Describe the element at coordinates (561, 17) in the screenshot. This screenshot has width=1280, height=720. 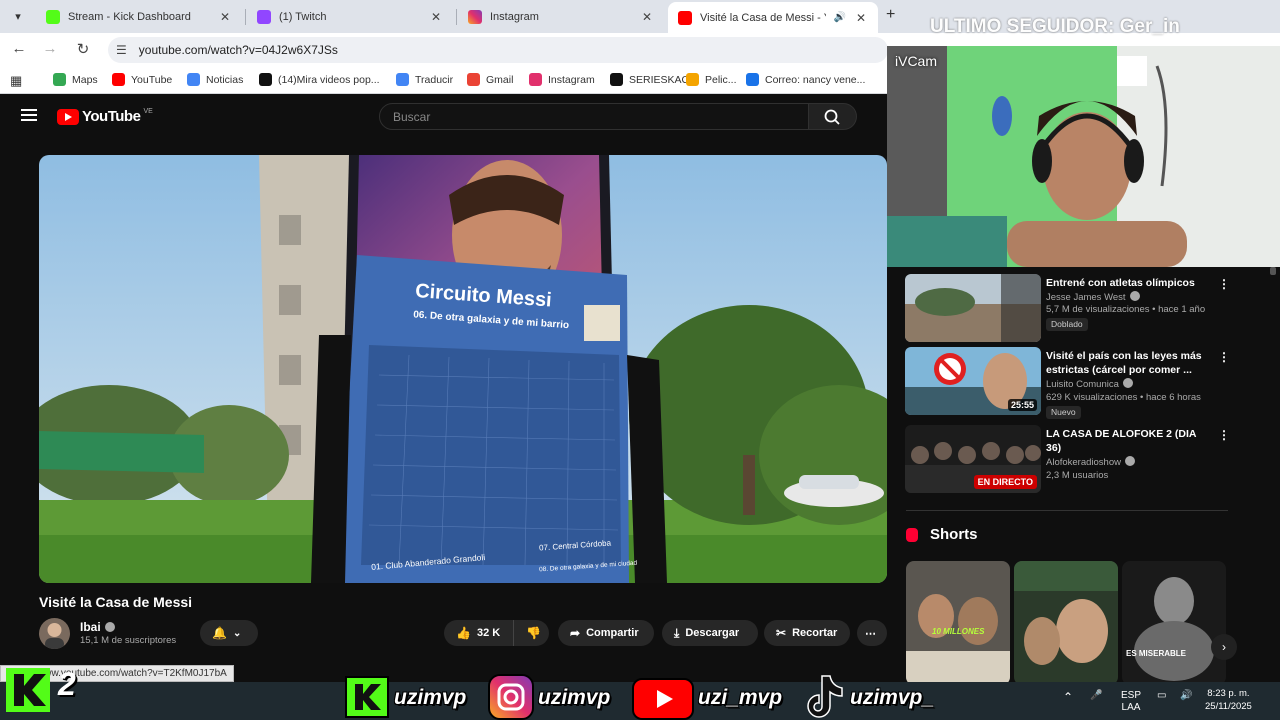
I see `tab-instagram: Instagram ✕` at that location.